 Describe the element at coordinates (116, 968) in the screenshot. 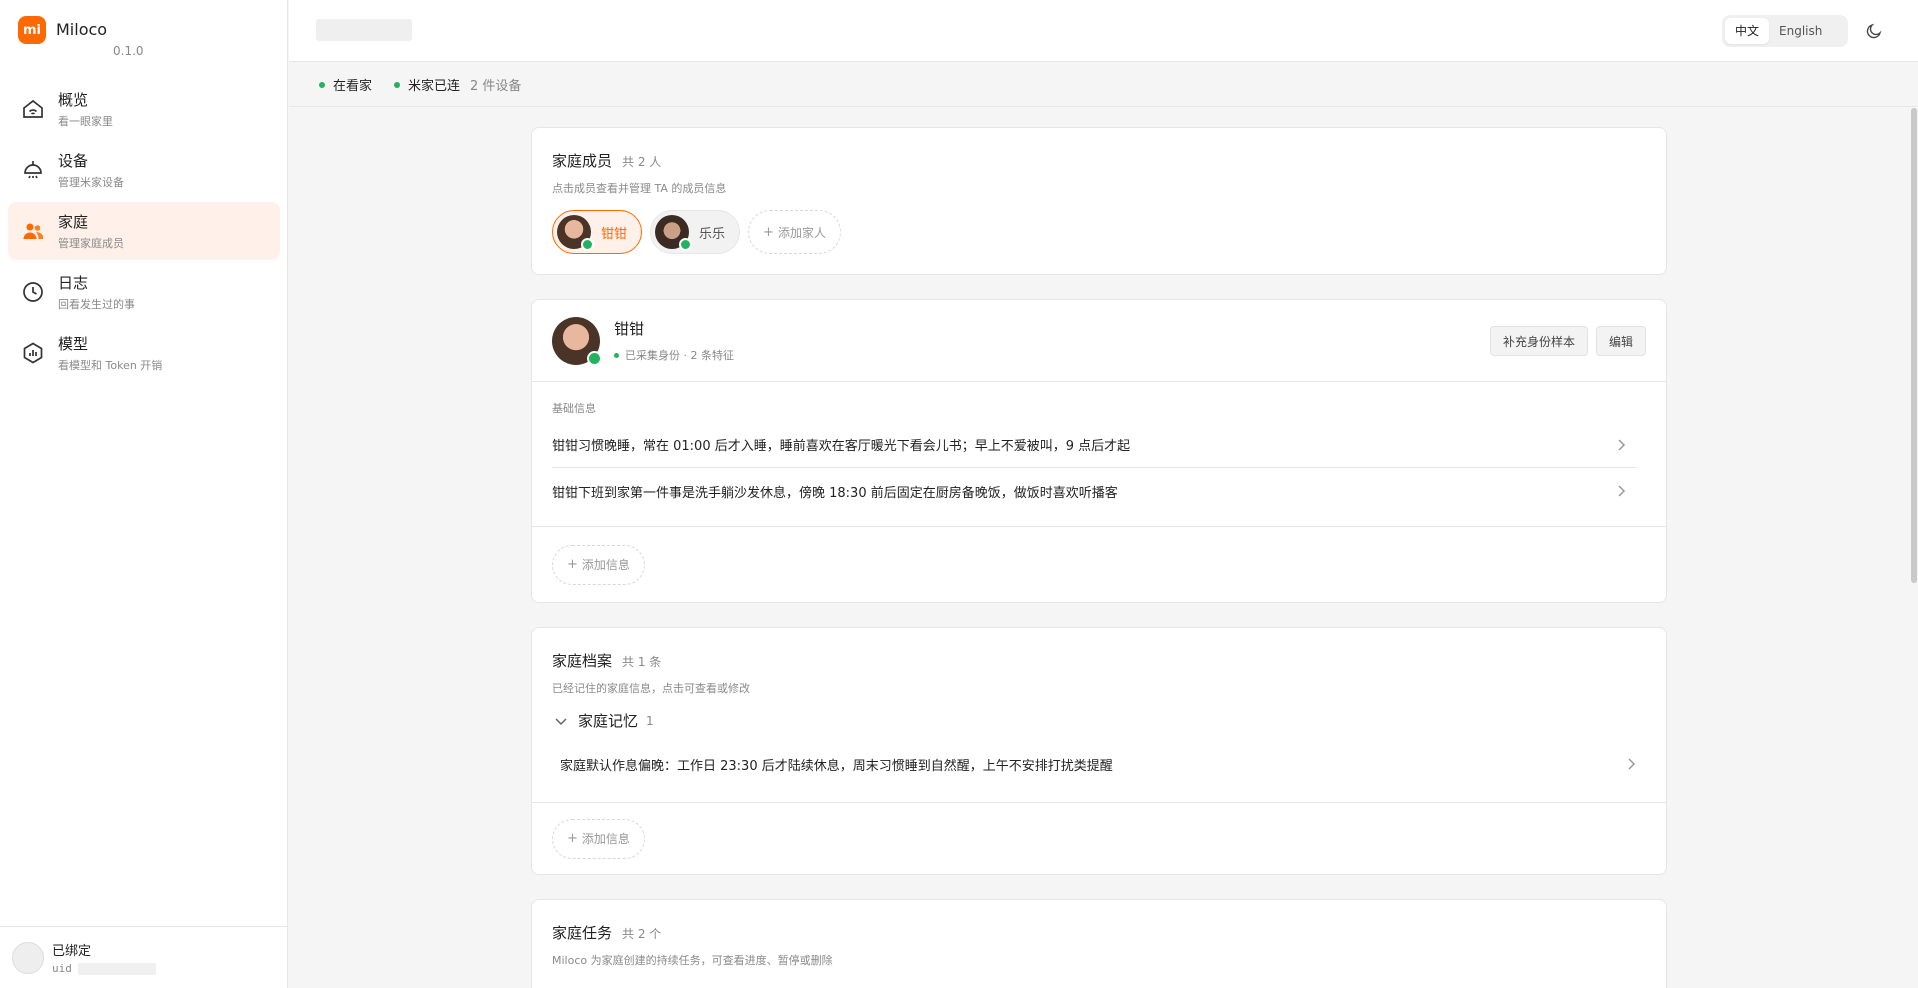

I see `uid-redacted` at that location.